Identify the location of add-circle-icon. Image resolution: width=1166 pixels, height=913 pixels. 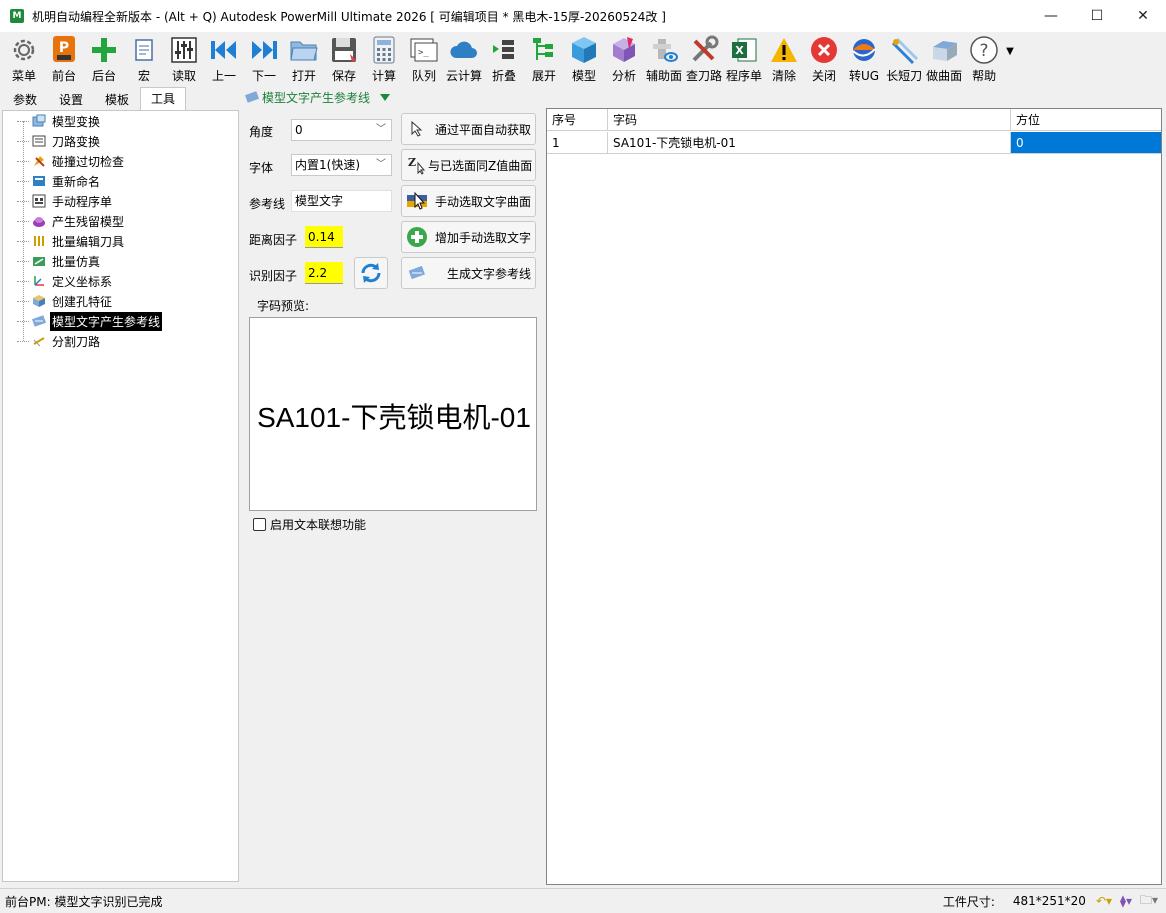
(417, 237).